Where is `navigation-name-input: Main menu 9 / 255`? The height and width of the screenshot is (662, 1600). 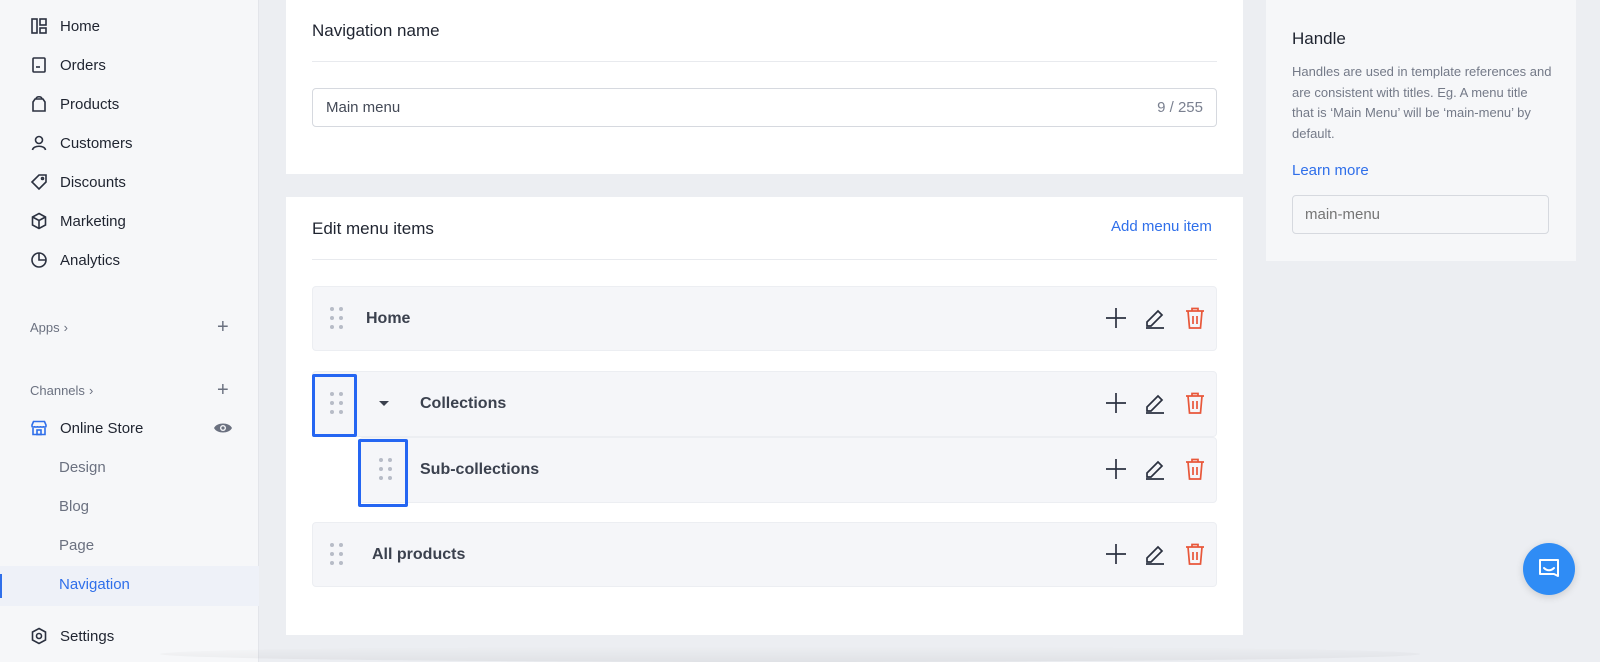 navigation-name-input: Main menu 9 / 255 is located at coordinates (764, 107).